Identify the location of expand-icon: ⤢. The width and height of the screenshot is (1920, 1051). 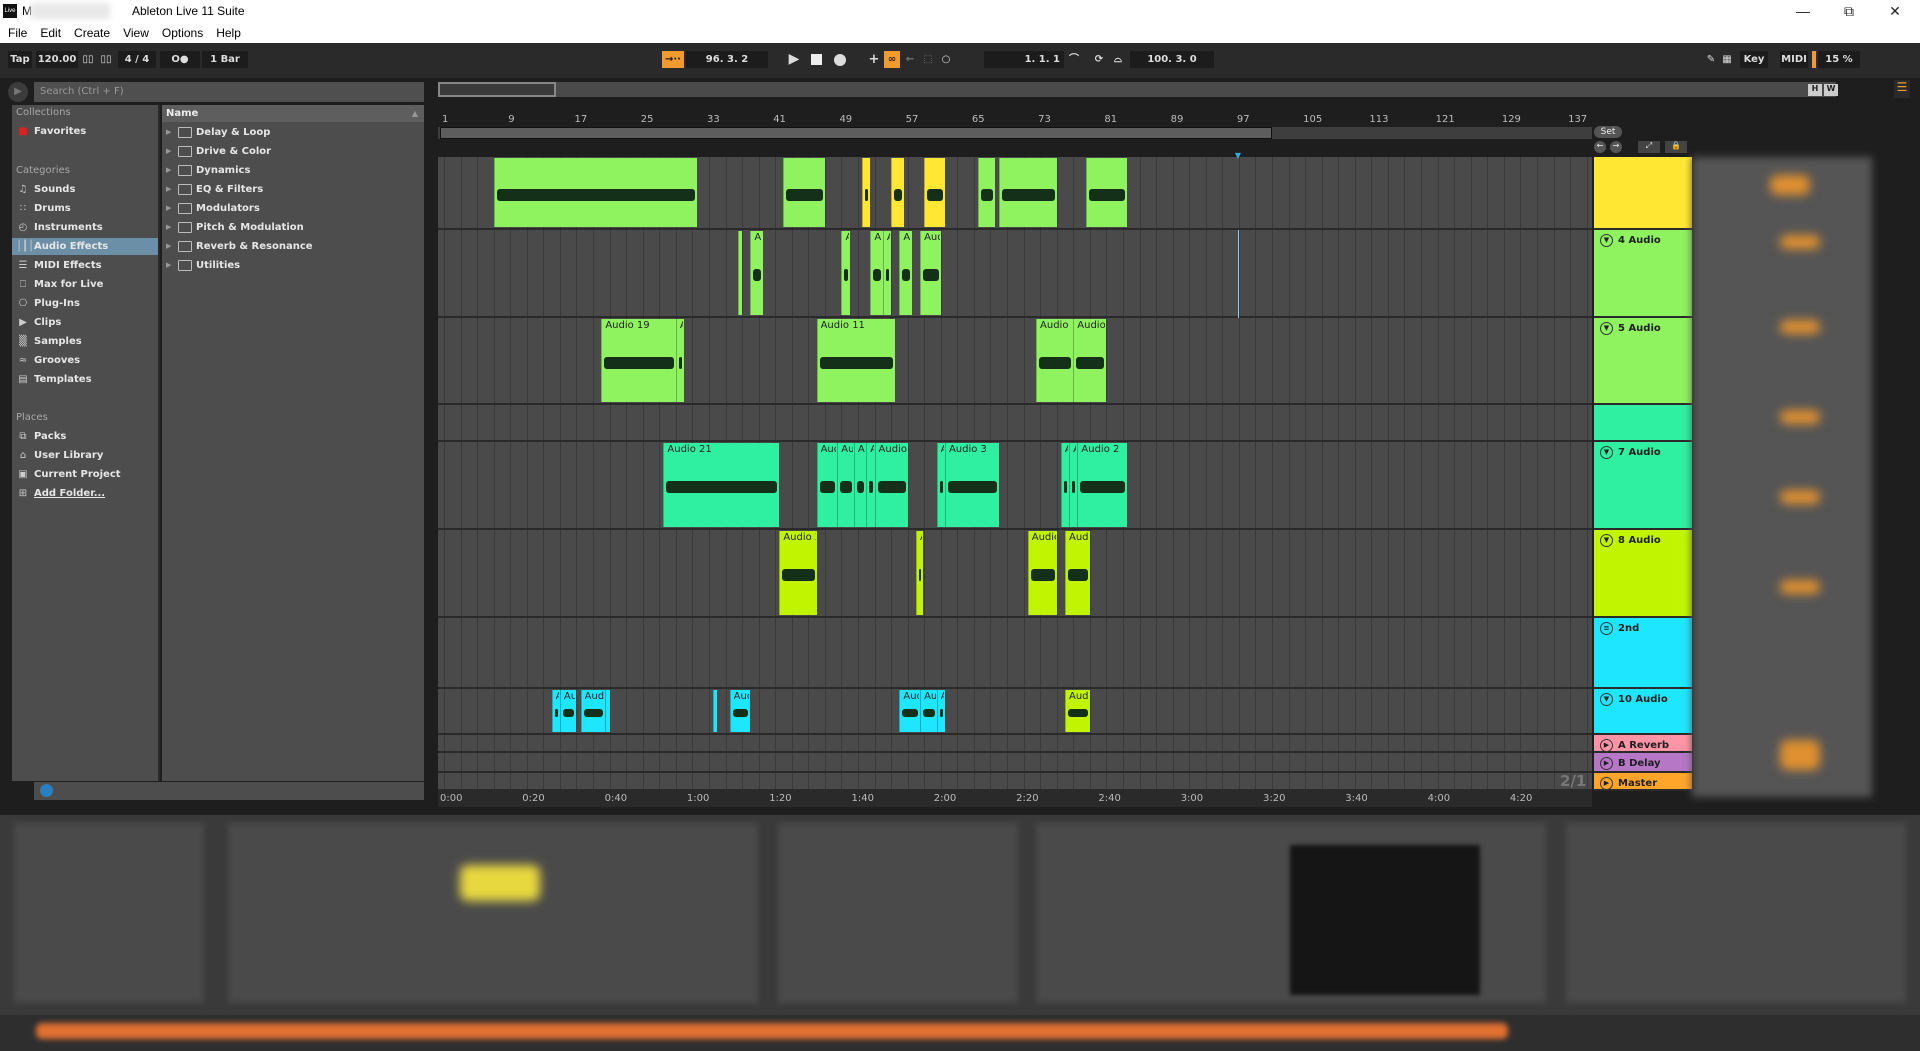
(1649, 147).